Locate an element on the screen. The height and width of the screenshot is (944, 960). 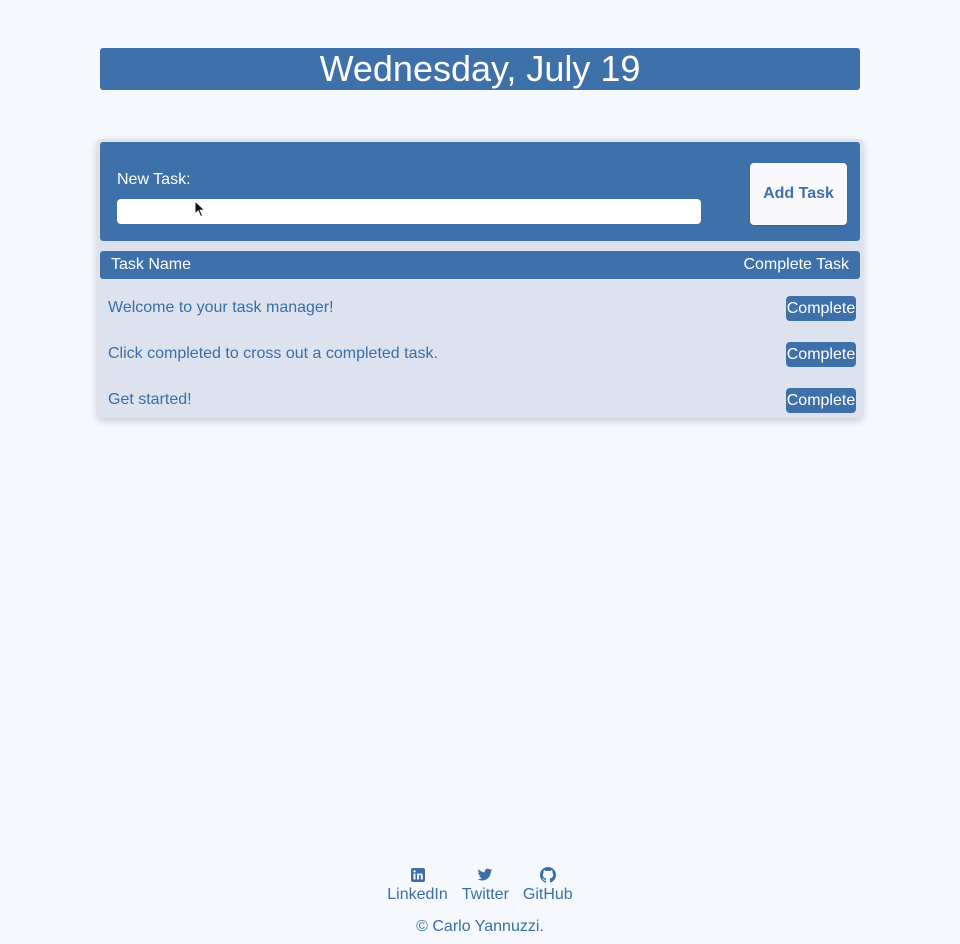
new-task-form: New Task: Add Task is located at coordinates (480, 191).